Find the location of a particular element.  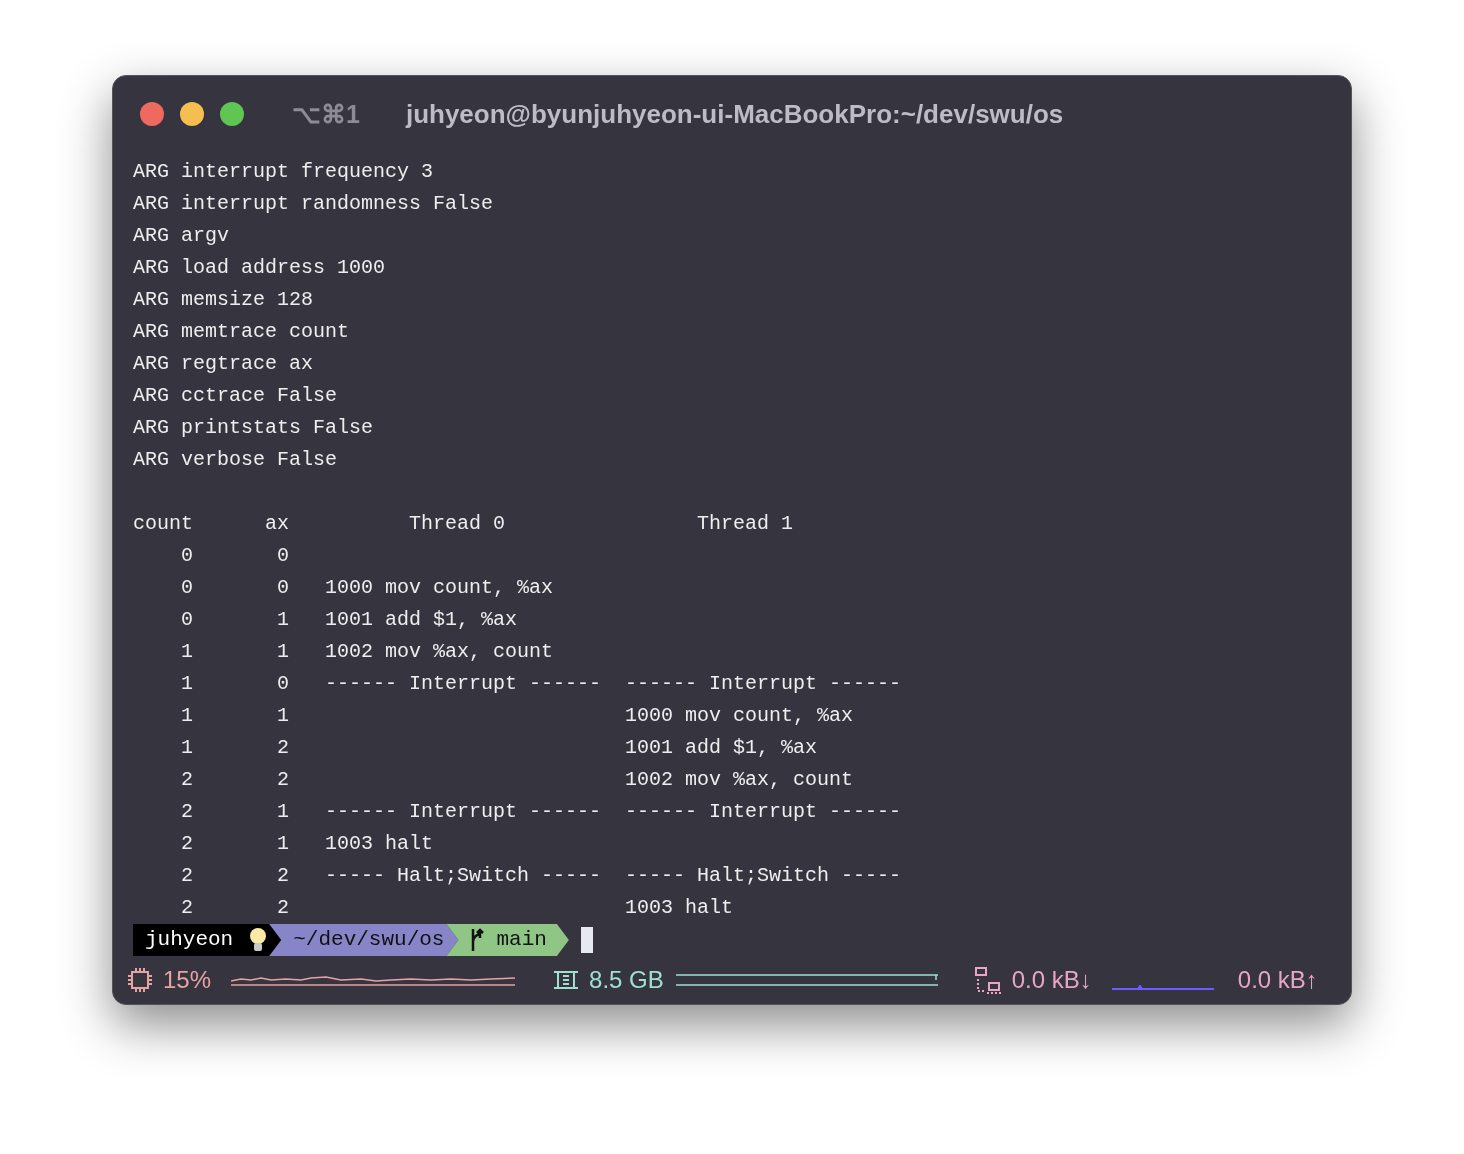

output-line: 0 0 is located at coordinates (235, 556).